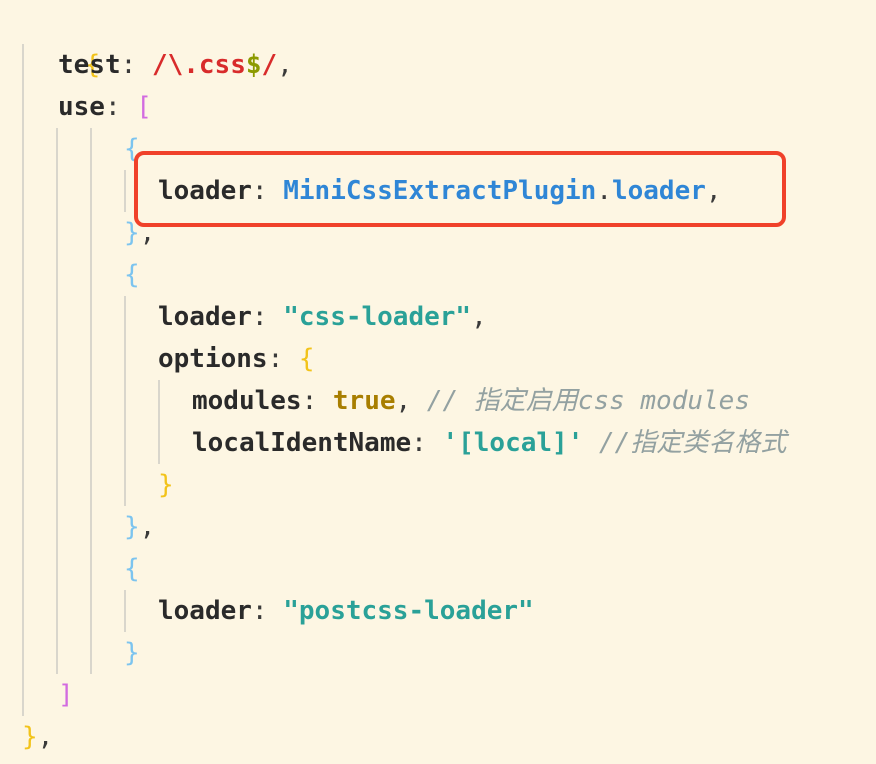  I want to click on code-line-1: {, so click(61, 41).